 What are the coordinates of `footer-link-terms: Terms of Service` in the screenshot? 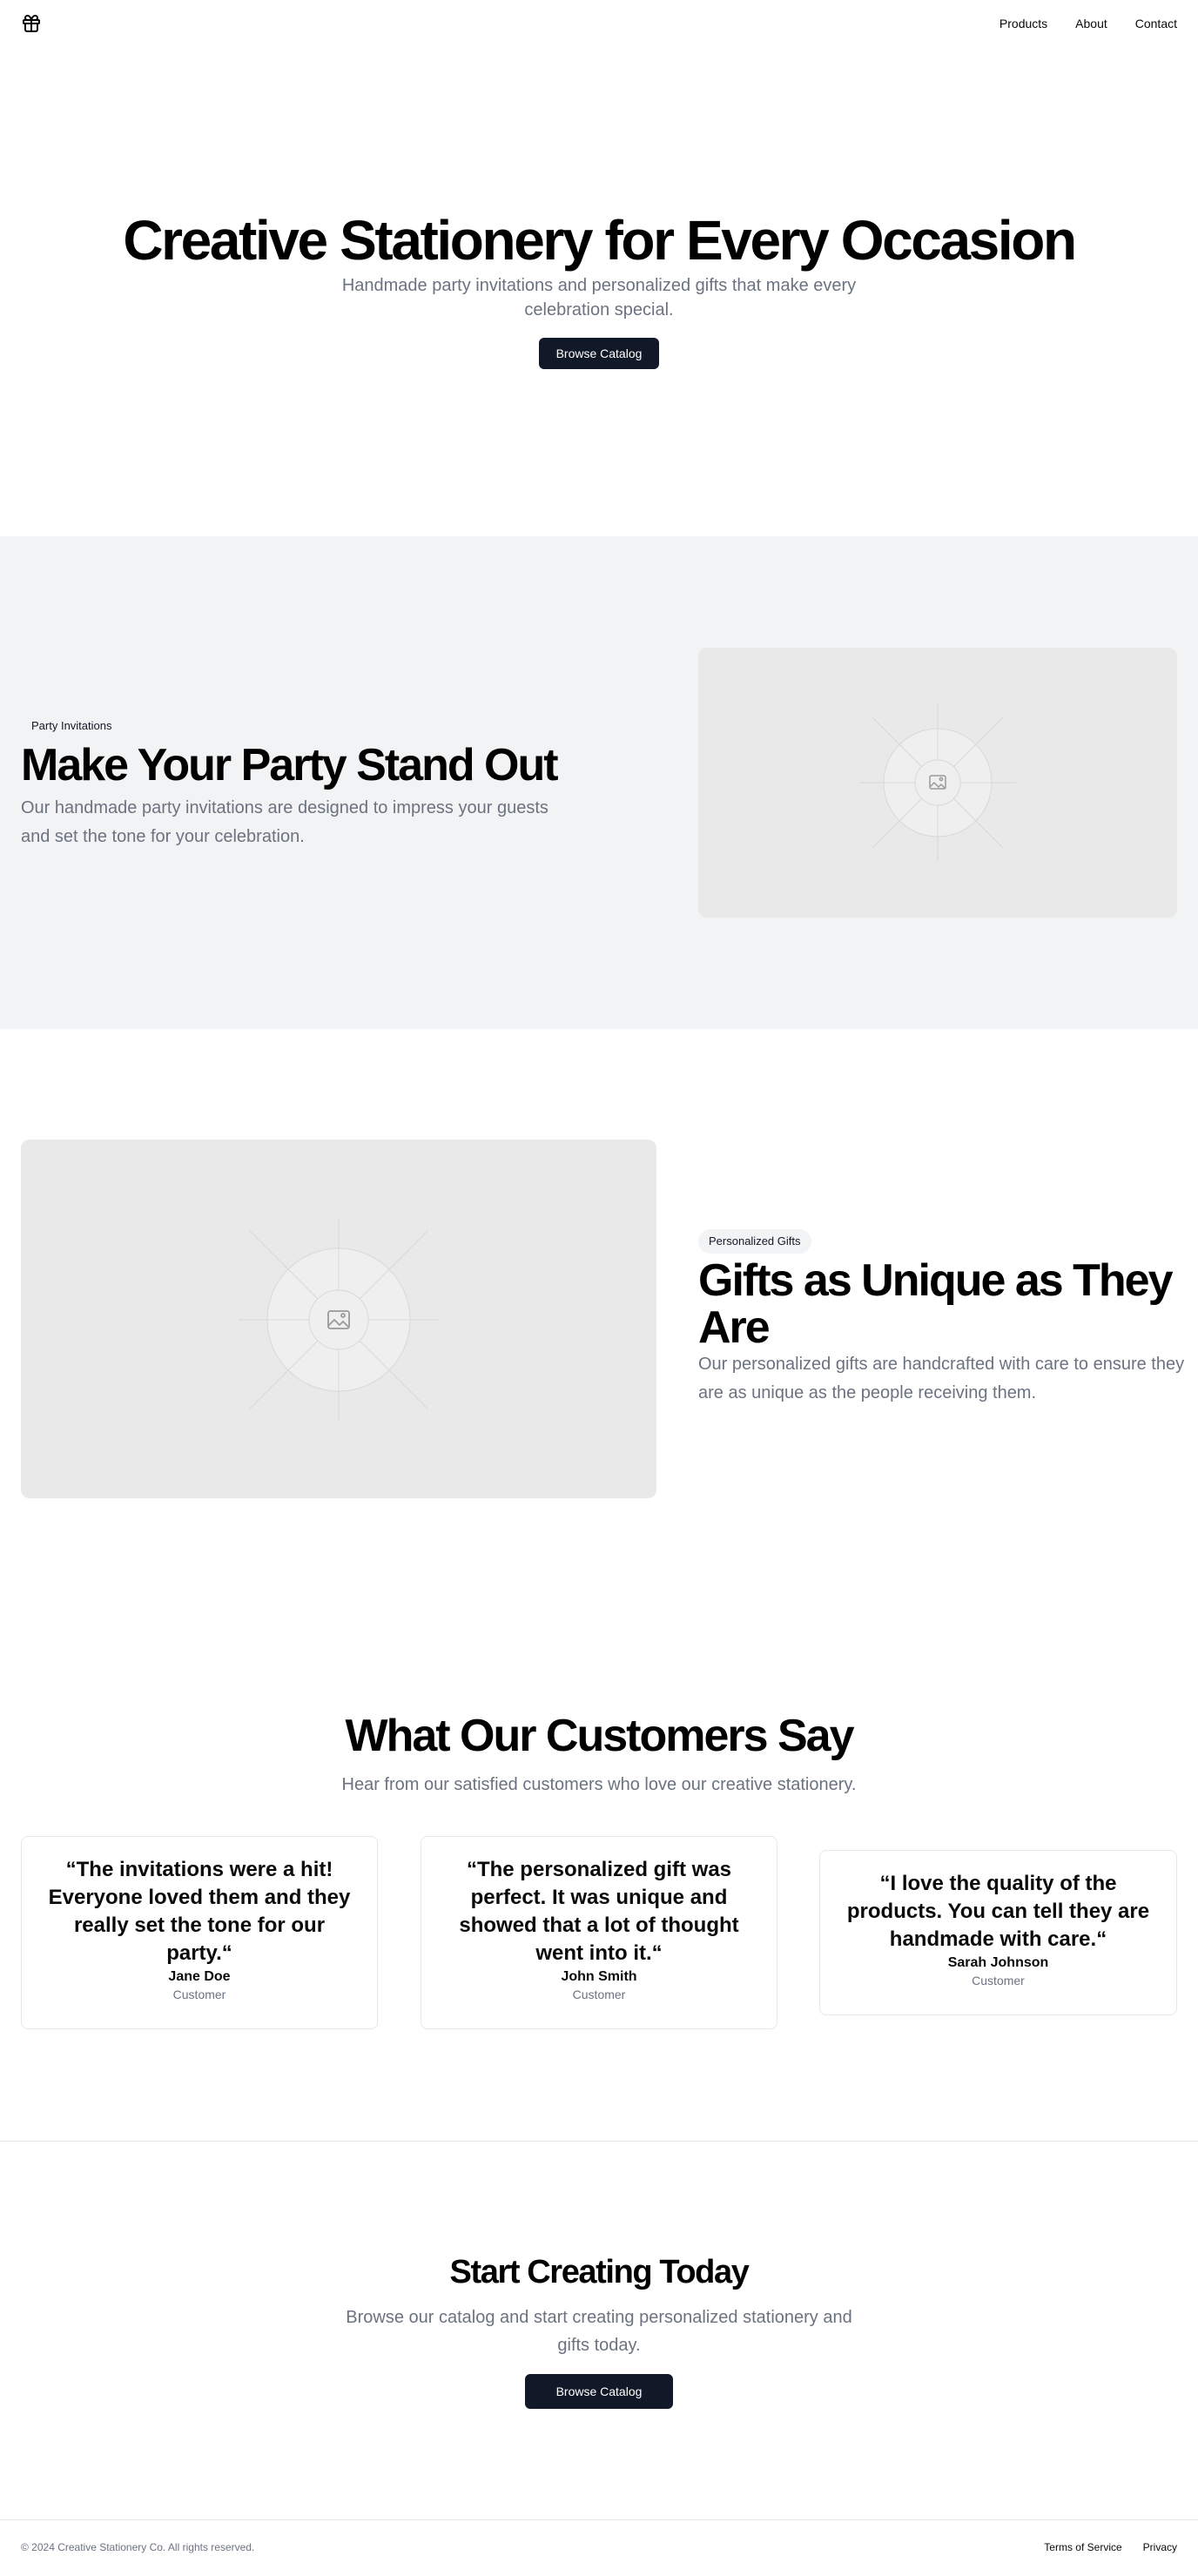 It's located at (1082, 2547).